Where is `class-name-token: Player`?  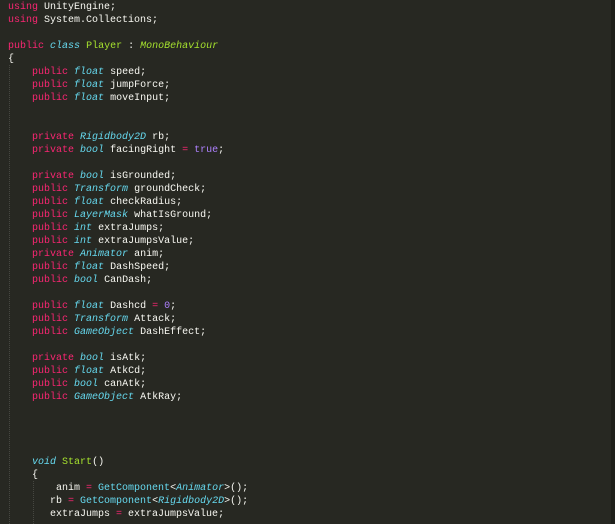
class-name-token: Player is located at coordinates (104, 46).